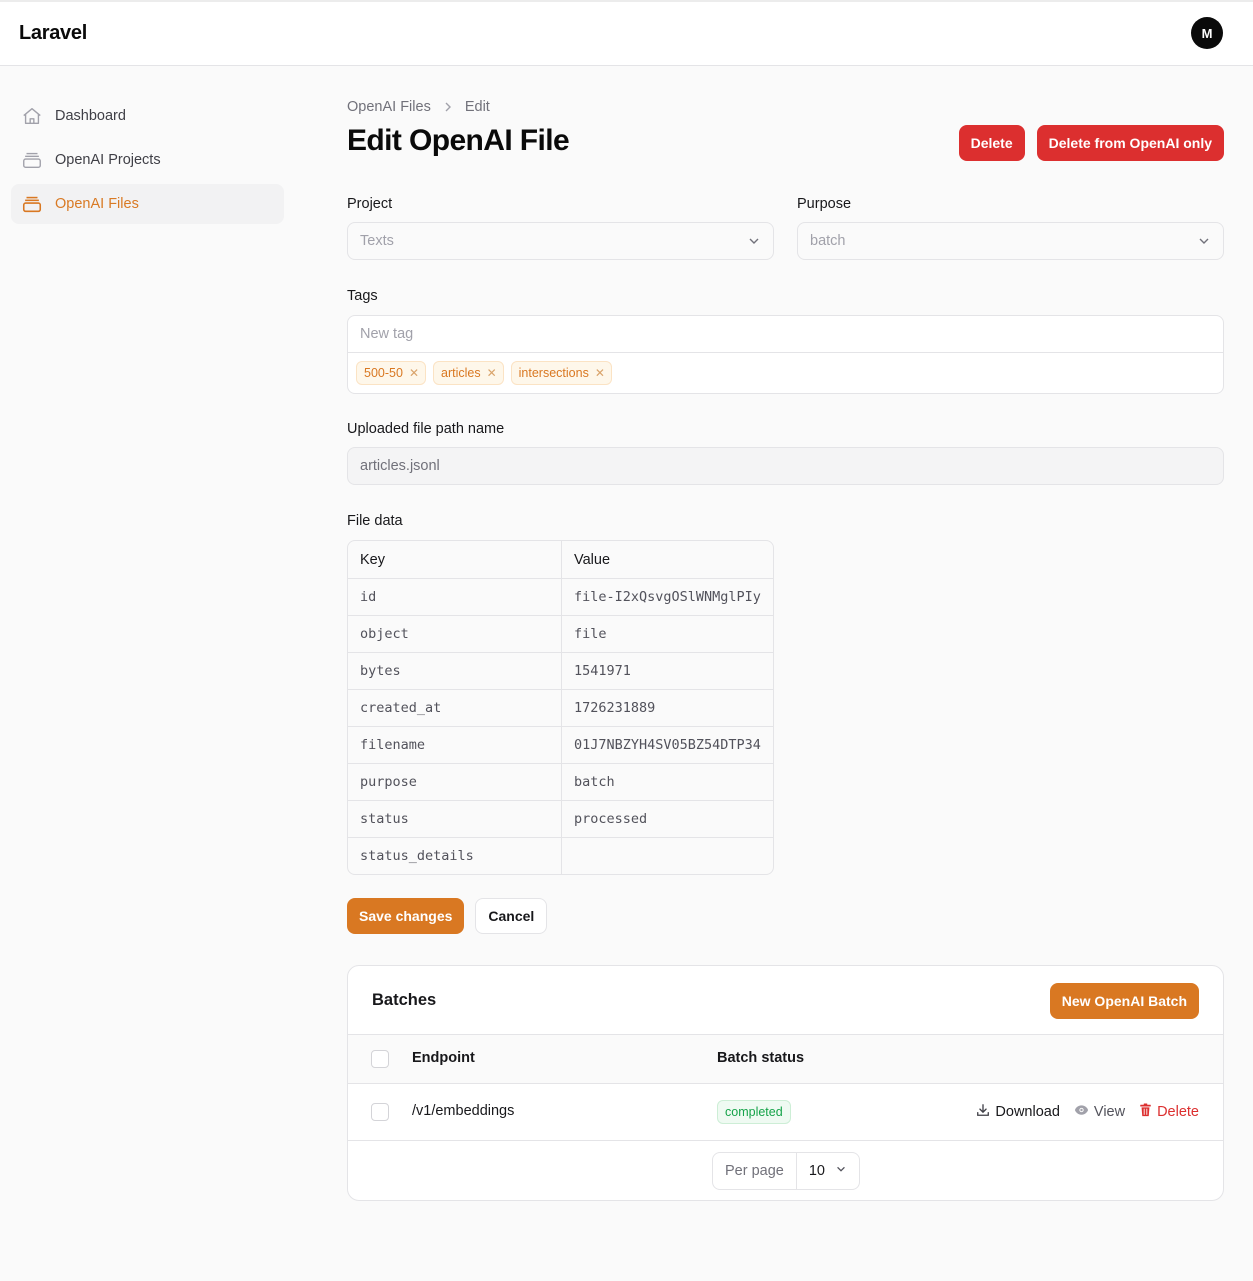 The width and height of the screenshot is (1253, 1281). What do you see at coordinates (370, 204) in the screenshot?
I see `project-label: Project` at bounding box center [370, 204].